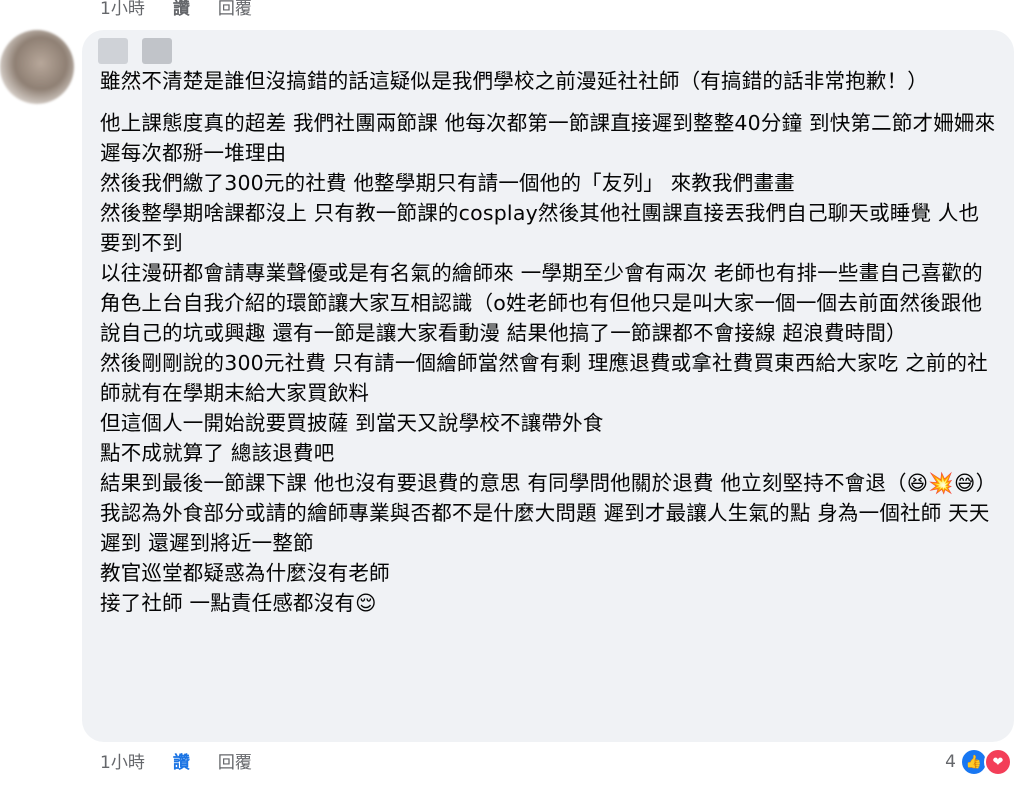 This screenshot has width=1024, height=810. Describe the element at coordinates (135, 51) in the screenshot. I see `author-name-redacted` at that location.